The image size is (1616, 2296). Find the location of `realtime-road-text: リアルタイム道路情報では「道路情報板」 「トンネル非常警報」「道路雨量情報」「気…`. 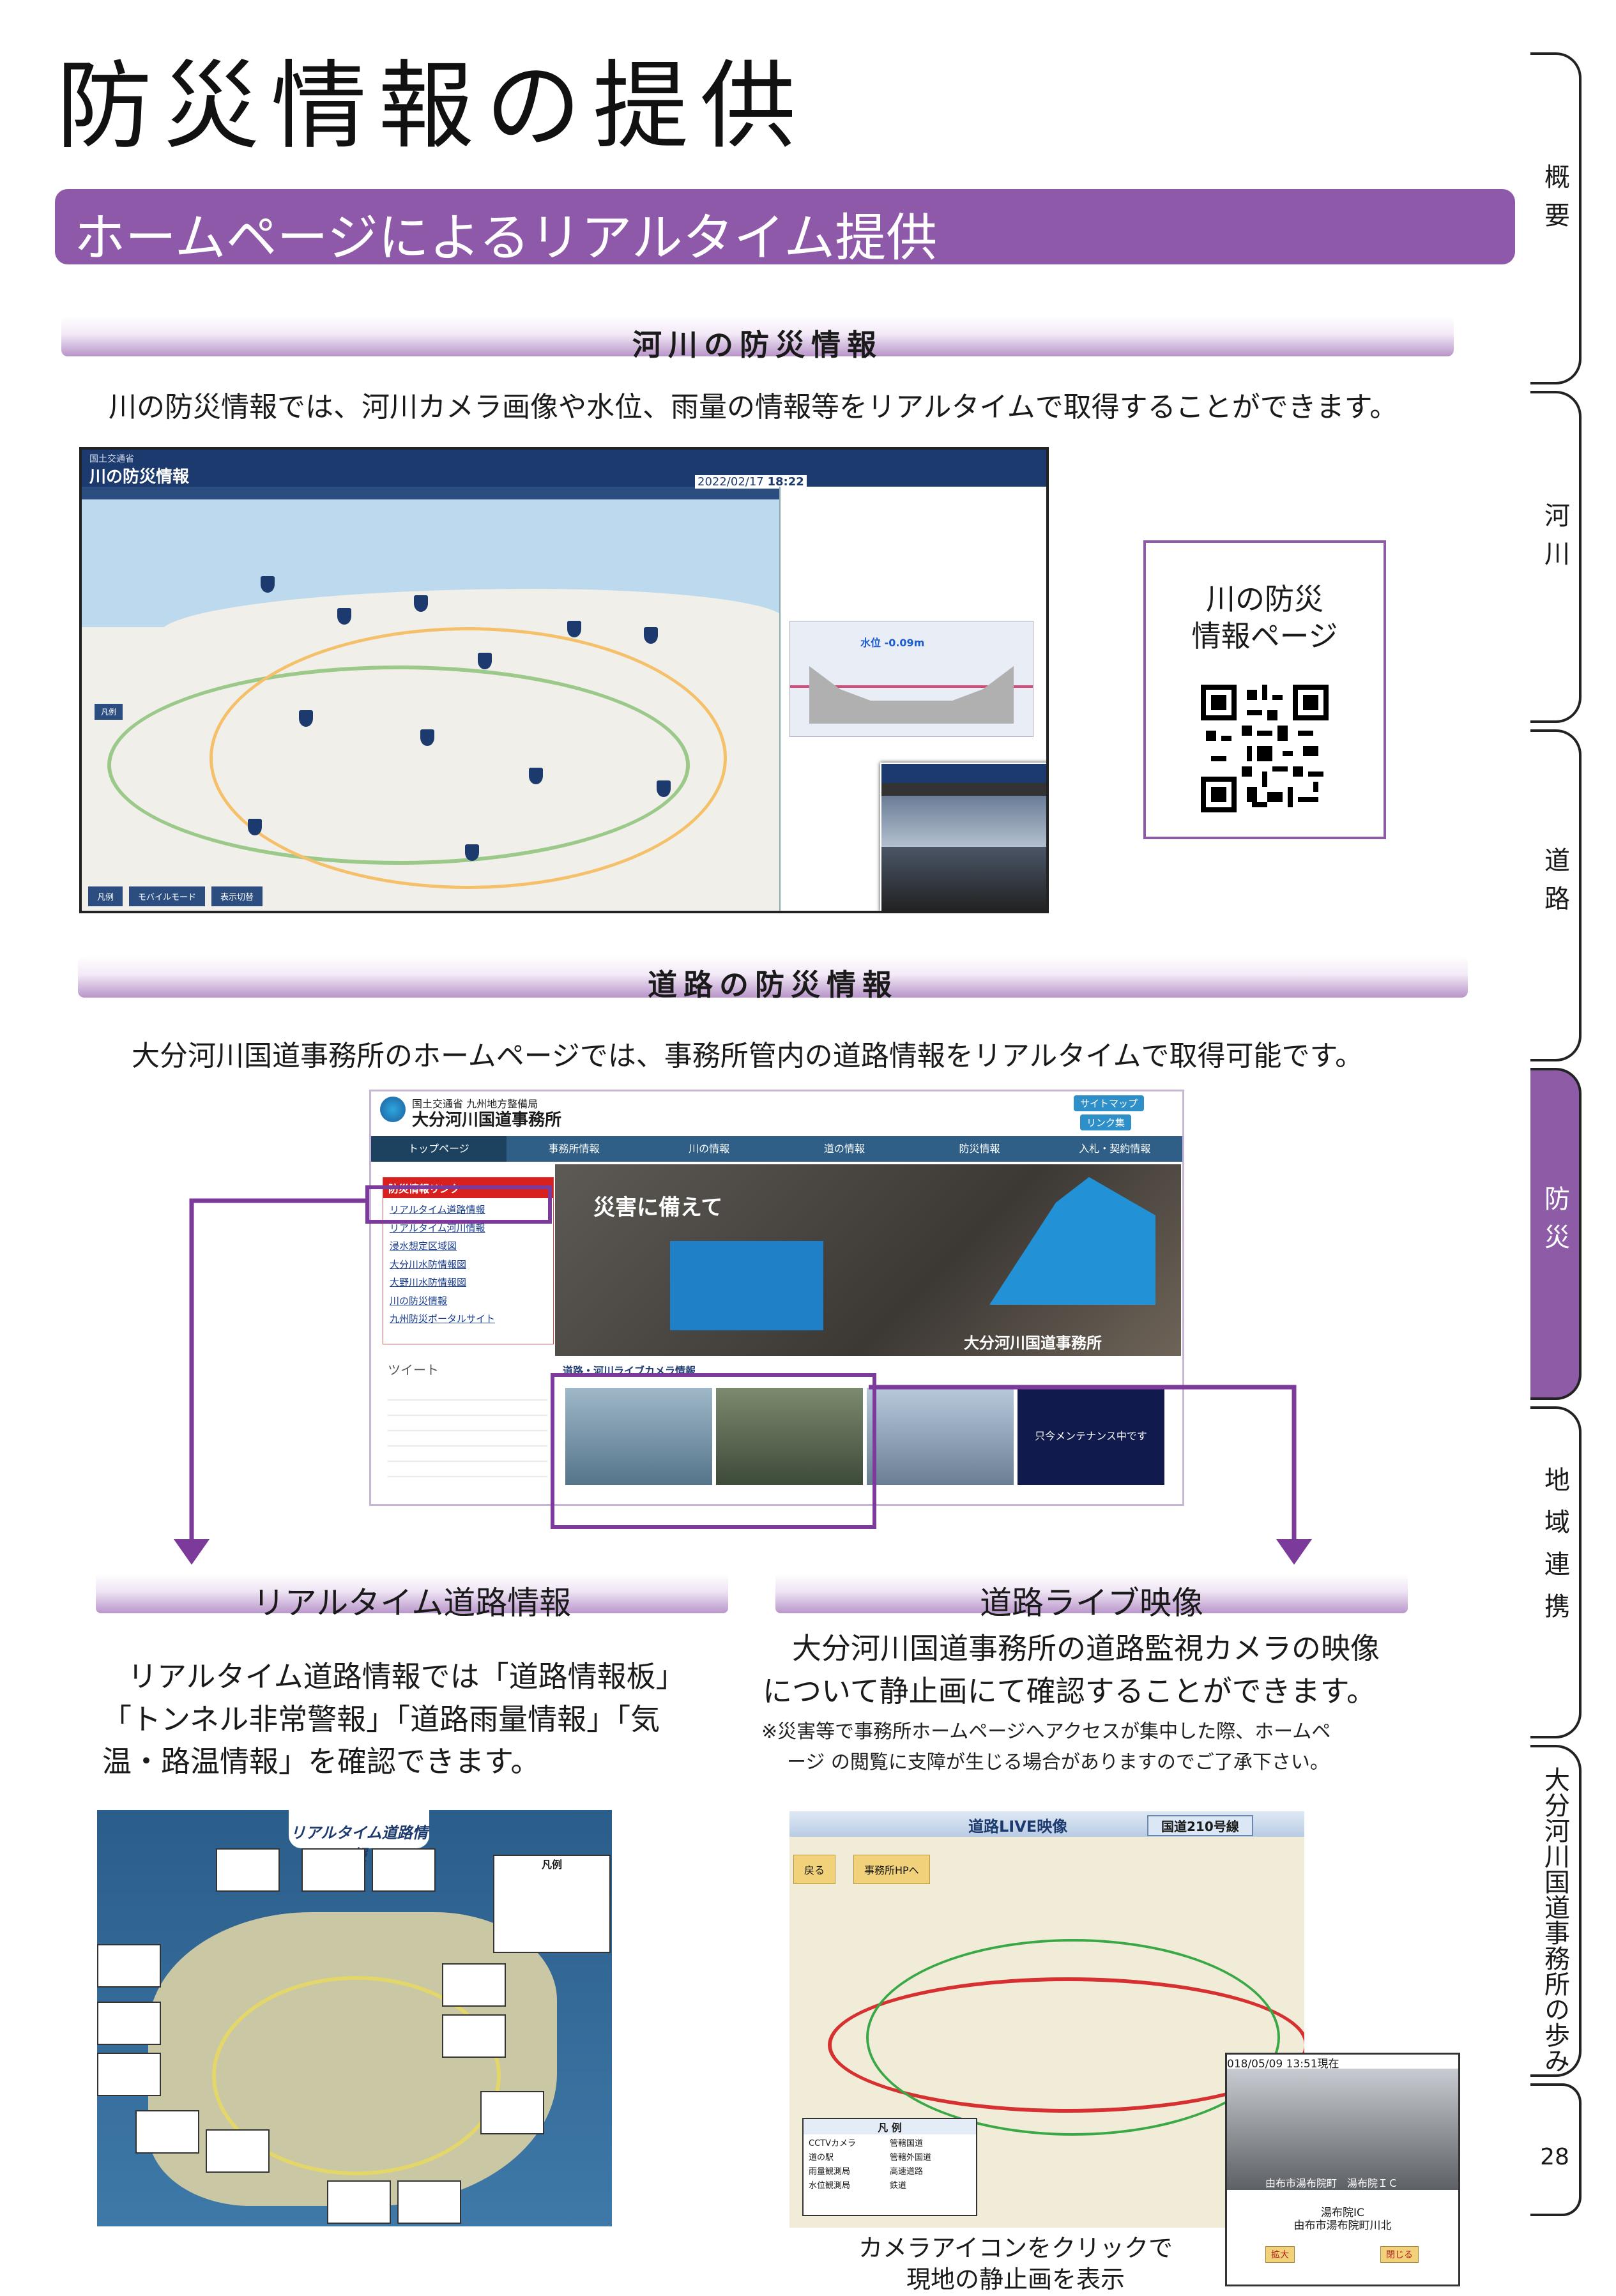

realtime-road-text: リアルタイム道路情報では「道路情報板」 「トンネル非常警報」「道路雨量情報」「気… is located at coordinates (393, 1719).